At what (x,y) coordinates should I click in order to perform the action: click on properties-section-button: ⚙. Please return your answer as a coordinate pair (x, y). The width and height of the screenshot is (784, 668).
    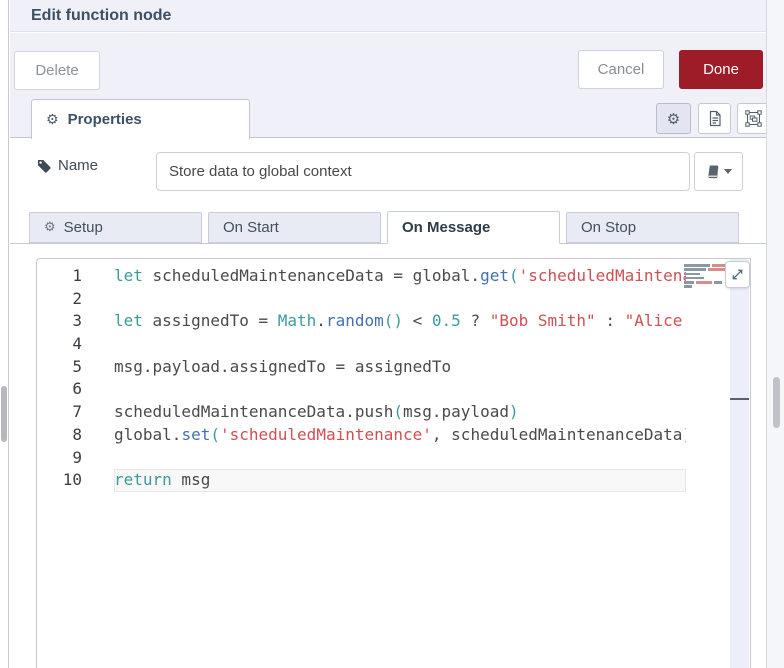
    Looking at the image, I should click on (673, 118).